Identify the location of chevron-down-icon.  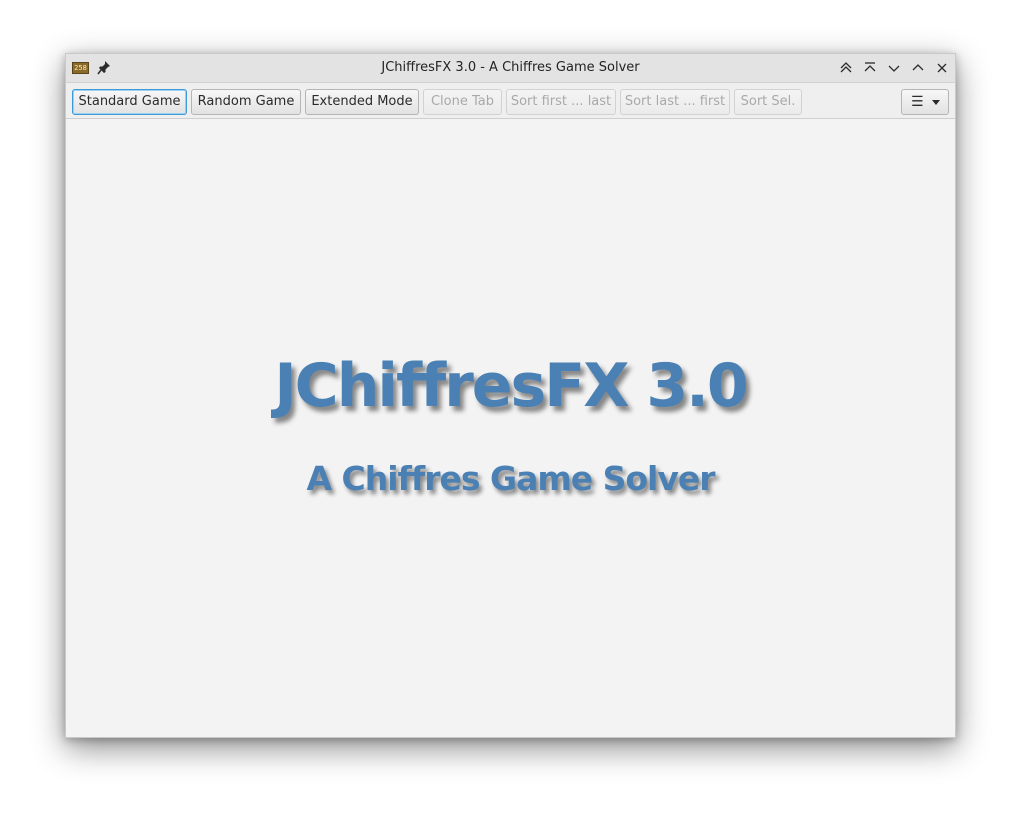
(936, 102).